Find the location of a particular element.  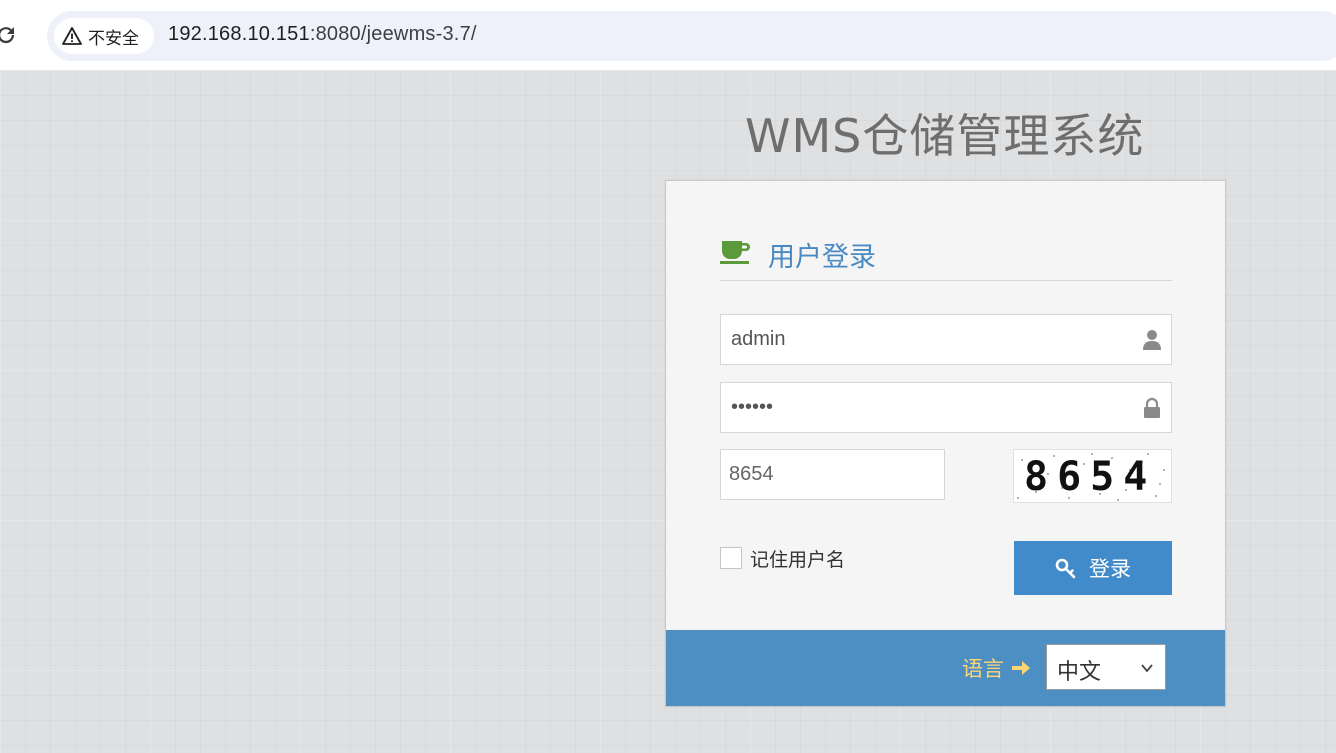

username-input is located at coordinates (946, 339).